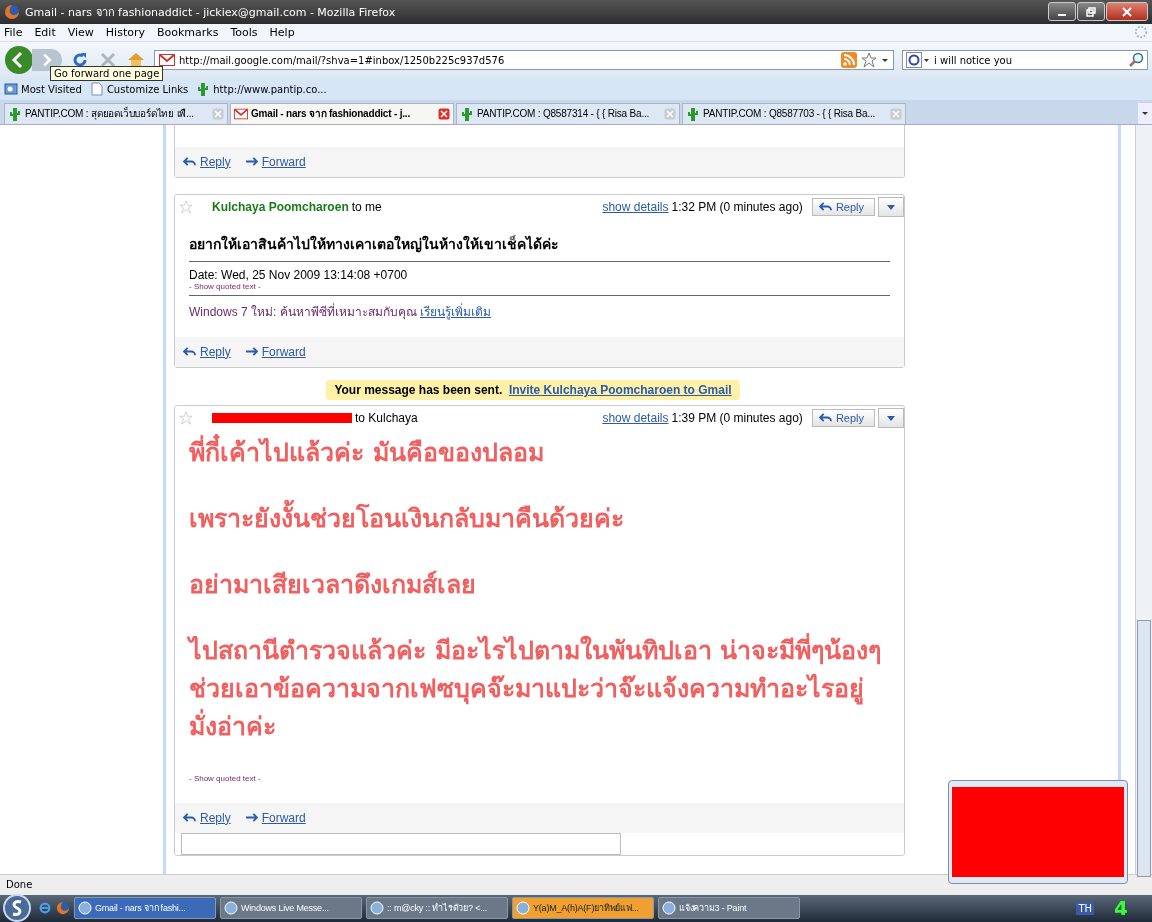 Image resolution: width=1152 pixels, height=922 pixels. What do you see at coordinates (80, 32) in the screenshot?
I see `menu-item: View` at bounding box center [80, 32].